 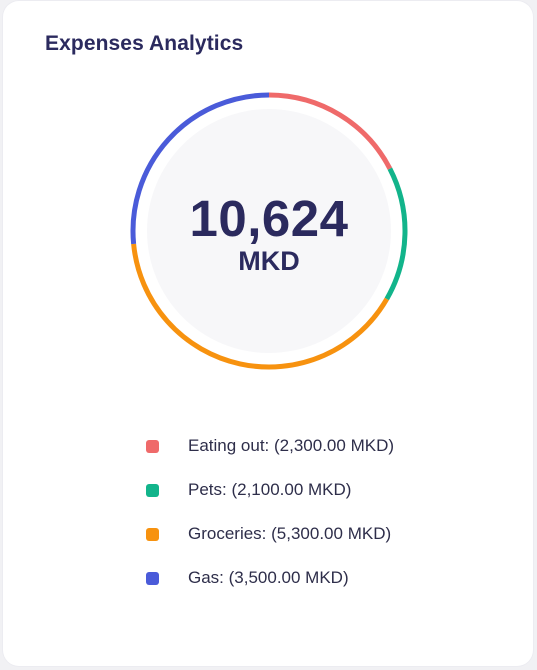 What do you see at coordinates (152, 578) in the screenshot?
I see `gas-swatch-icon` at bounding box center [152, 578].